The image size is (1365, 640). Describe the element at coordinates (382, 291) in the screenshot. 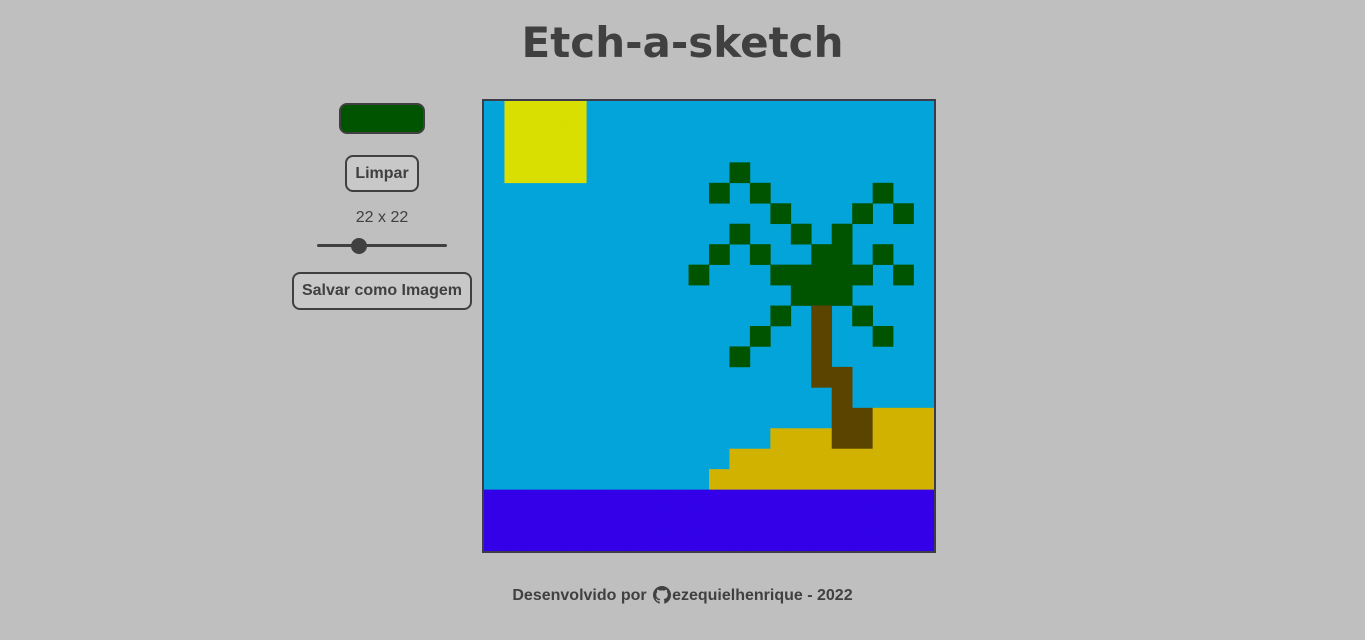

I see `save-image-button: Salvar como Imagem` at that location.